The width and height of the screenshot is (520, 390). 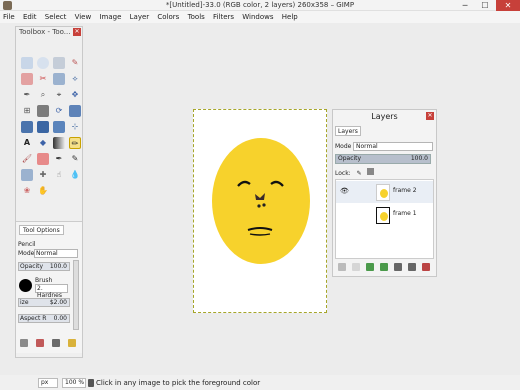 What do you see at coordinates (405, 191) in the screenshot?
I see `layer-name: frame 2` at bounding box center [405, 191].